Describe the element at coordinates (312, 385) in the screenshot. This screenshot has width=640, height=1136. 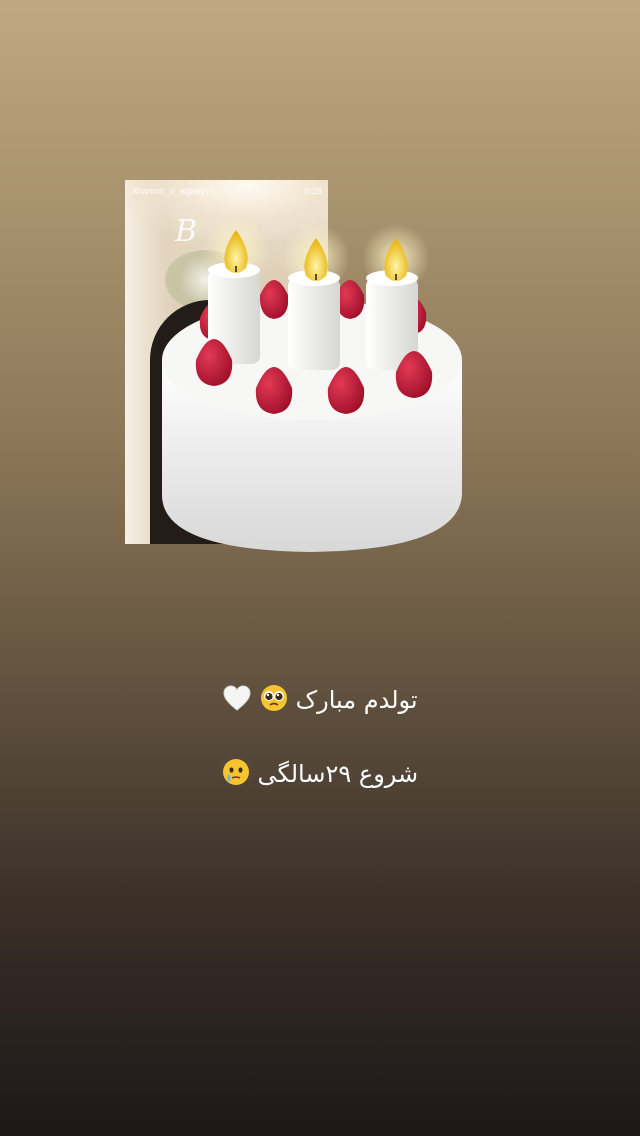
I see `birthday-cake-icon` at that location.